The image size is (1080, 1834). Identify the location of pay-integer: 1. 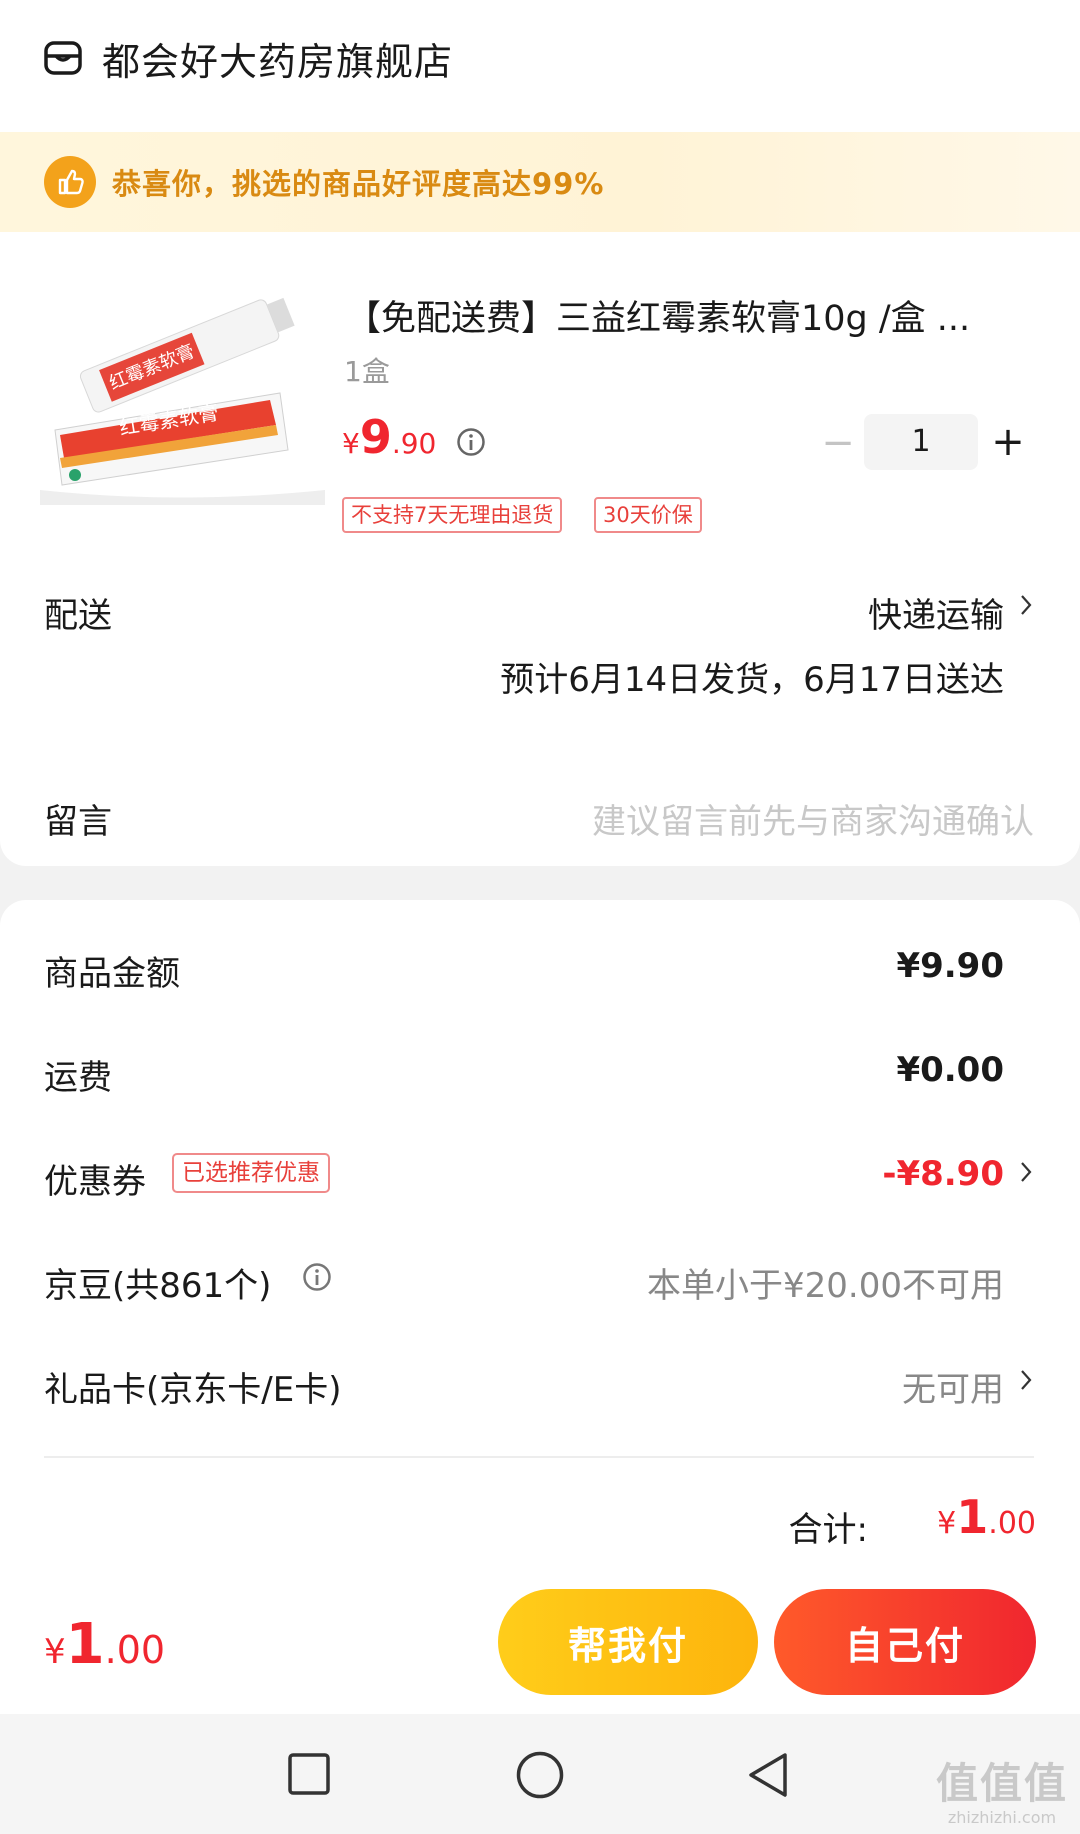
(85, 1644).